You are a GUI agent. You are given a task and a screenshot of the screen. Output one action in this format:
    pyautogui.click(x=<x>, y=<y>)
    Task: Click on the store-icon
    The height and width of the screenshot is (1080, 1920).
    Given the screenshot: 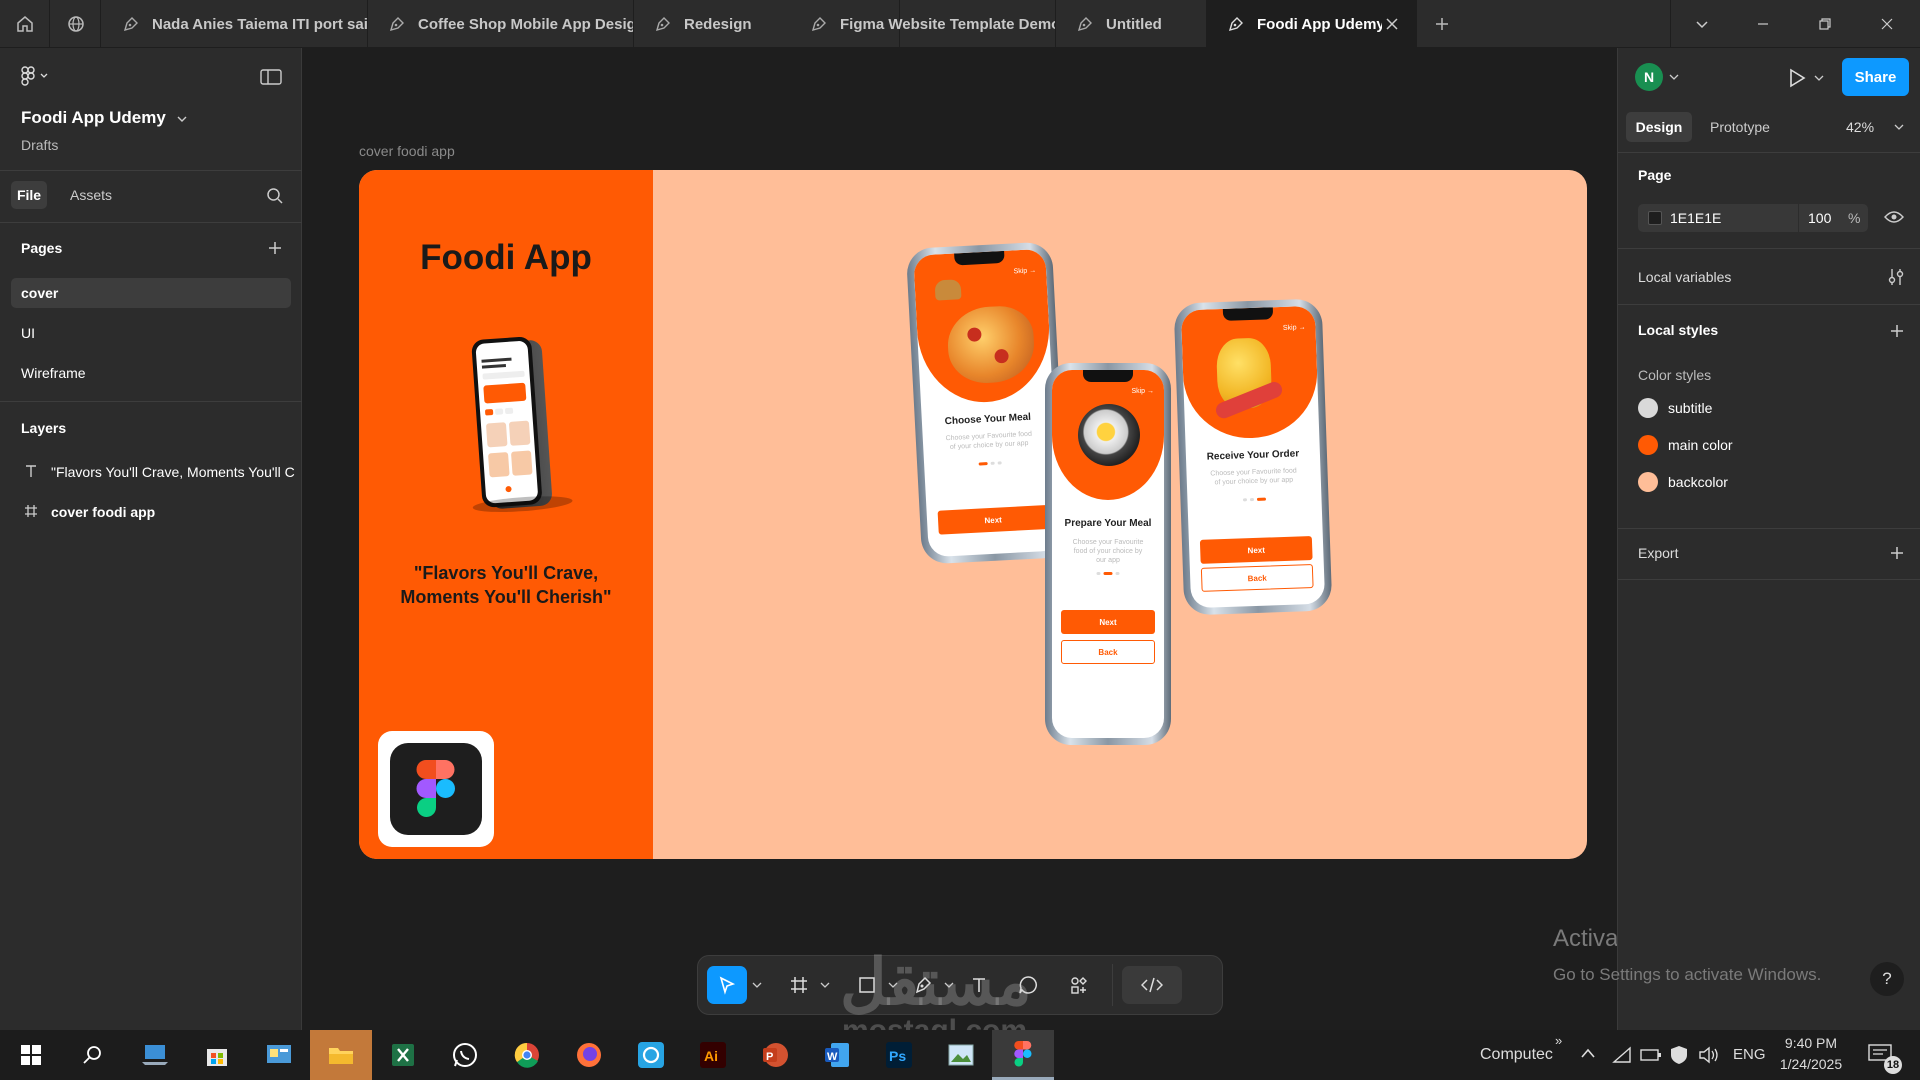 What is the action you would take?
    pyautogui.click(x=217, y=1055)
    